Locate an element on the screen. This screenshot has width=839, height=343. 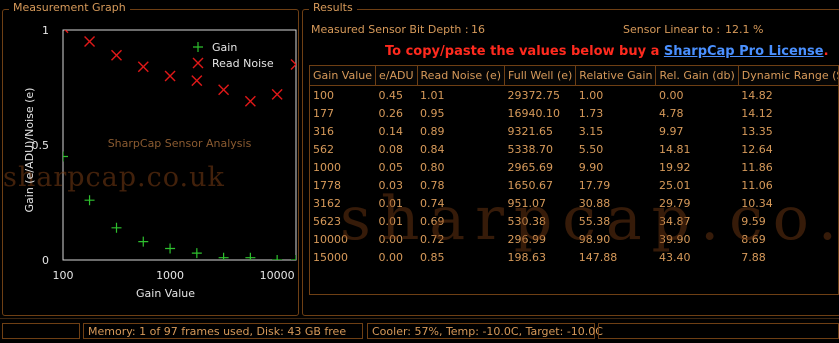
bit-depth-label: Measured Sensor Bit Depth : is located at coordinates (390, 29).